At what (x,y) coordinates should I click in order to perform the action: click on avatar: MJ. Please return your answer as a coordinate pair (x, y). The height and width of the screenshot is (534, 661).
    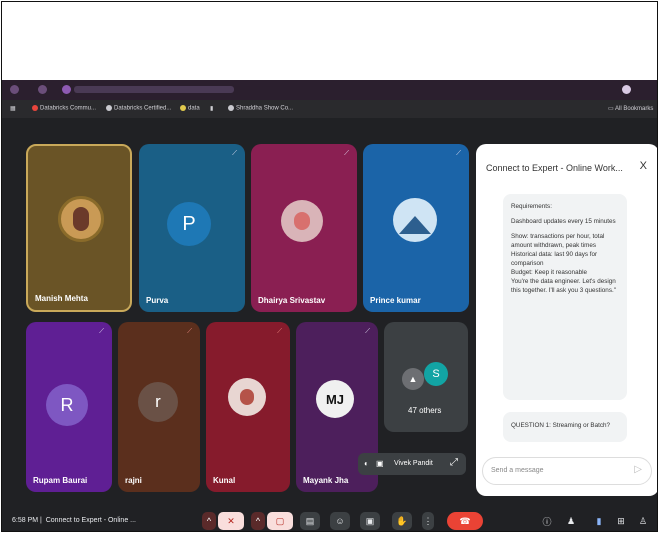
    Looking at the image, I should click on (335, 399).